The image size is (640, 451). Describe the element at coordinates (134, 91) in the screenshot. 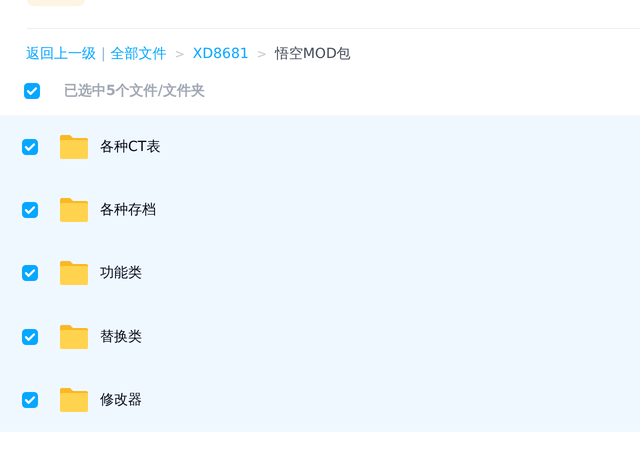

I see `selection-count: 已选中5个文件/文件夹` at that location.